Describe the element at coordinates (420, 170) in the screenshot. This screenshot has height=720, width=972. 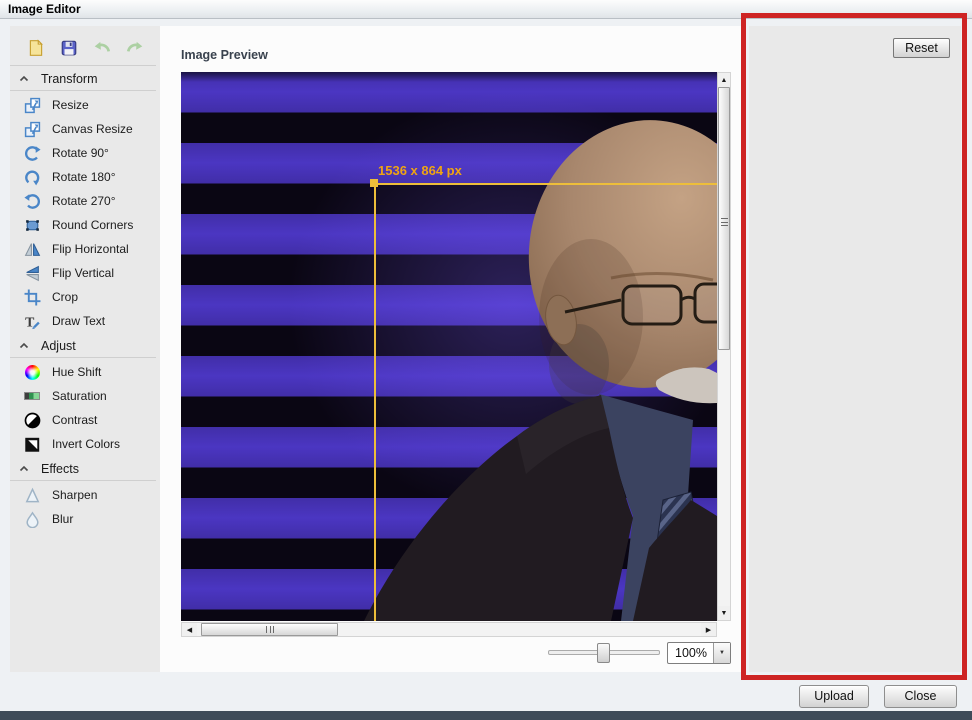
I see `crop-size-label: 1536 x 864 px` at that location.